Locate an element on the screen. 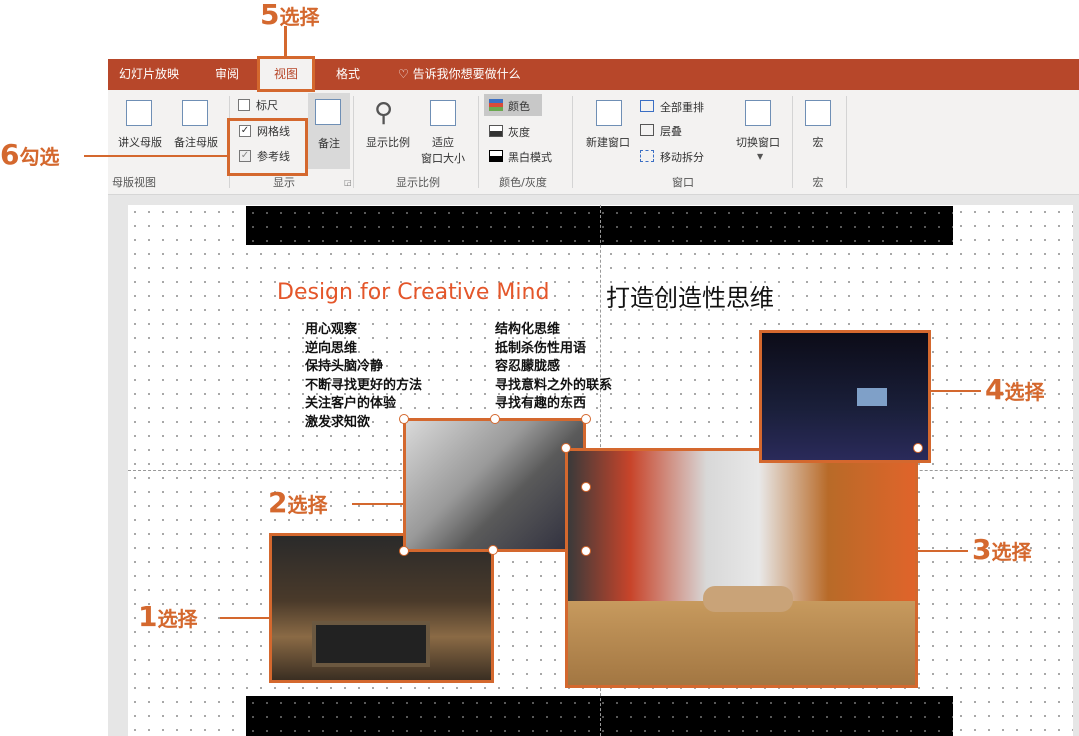 The width and height of the screenshot is (1079, 736). callout-4: 4选择 is located at coordinates (1014, 389).